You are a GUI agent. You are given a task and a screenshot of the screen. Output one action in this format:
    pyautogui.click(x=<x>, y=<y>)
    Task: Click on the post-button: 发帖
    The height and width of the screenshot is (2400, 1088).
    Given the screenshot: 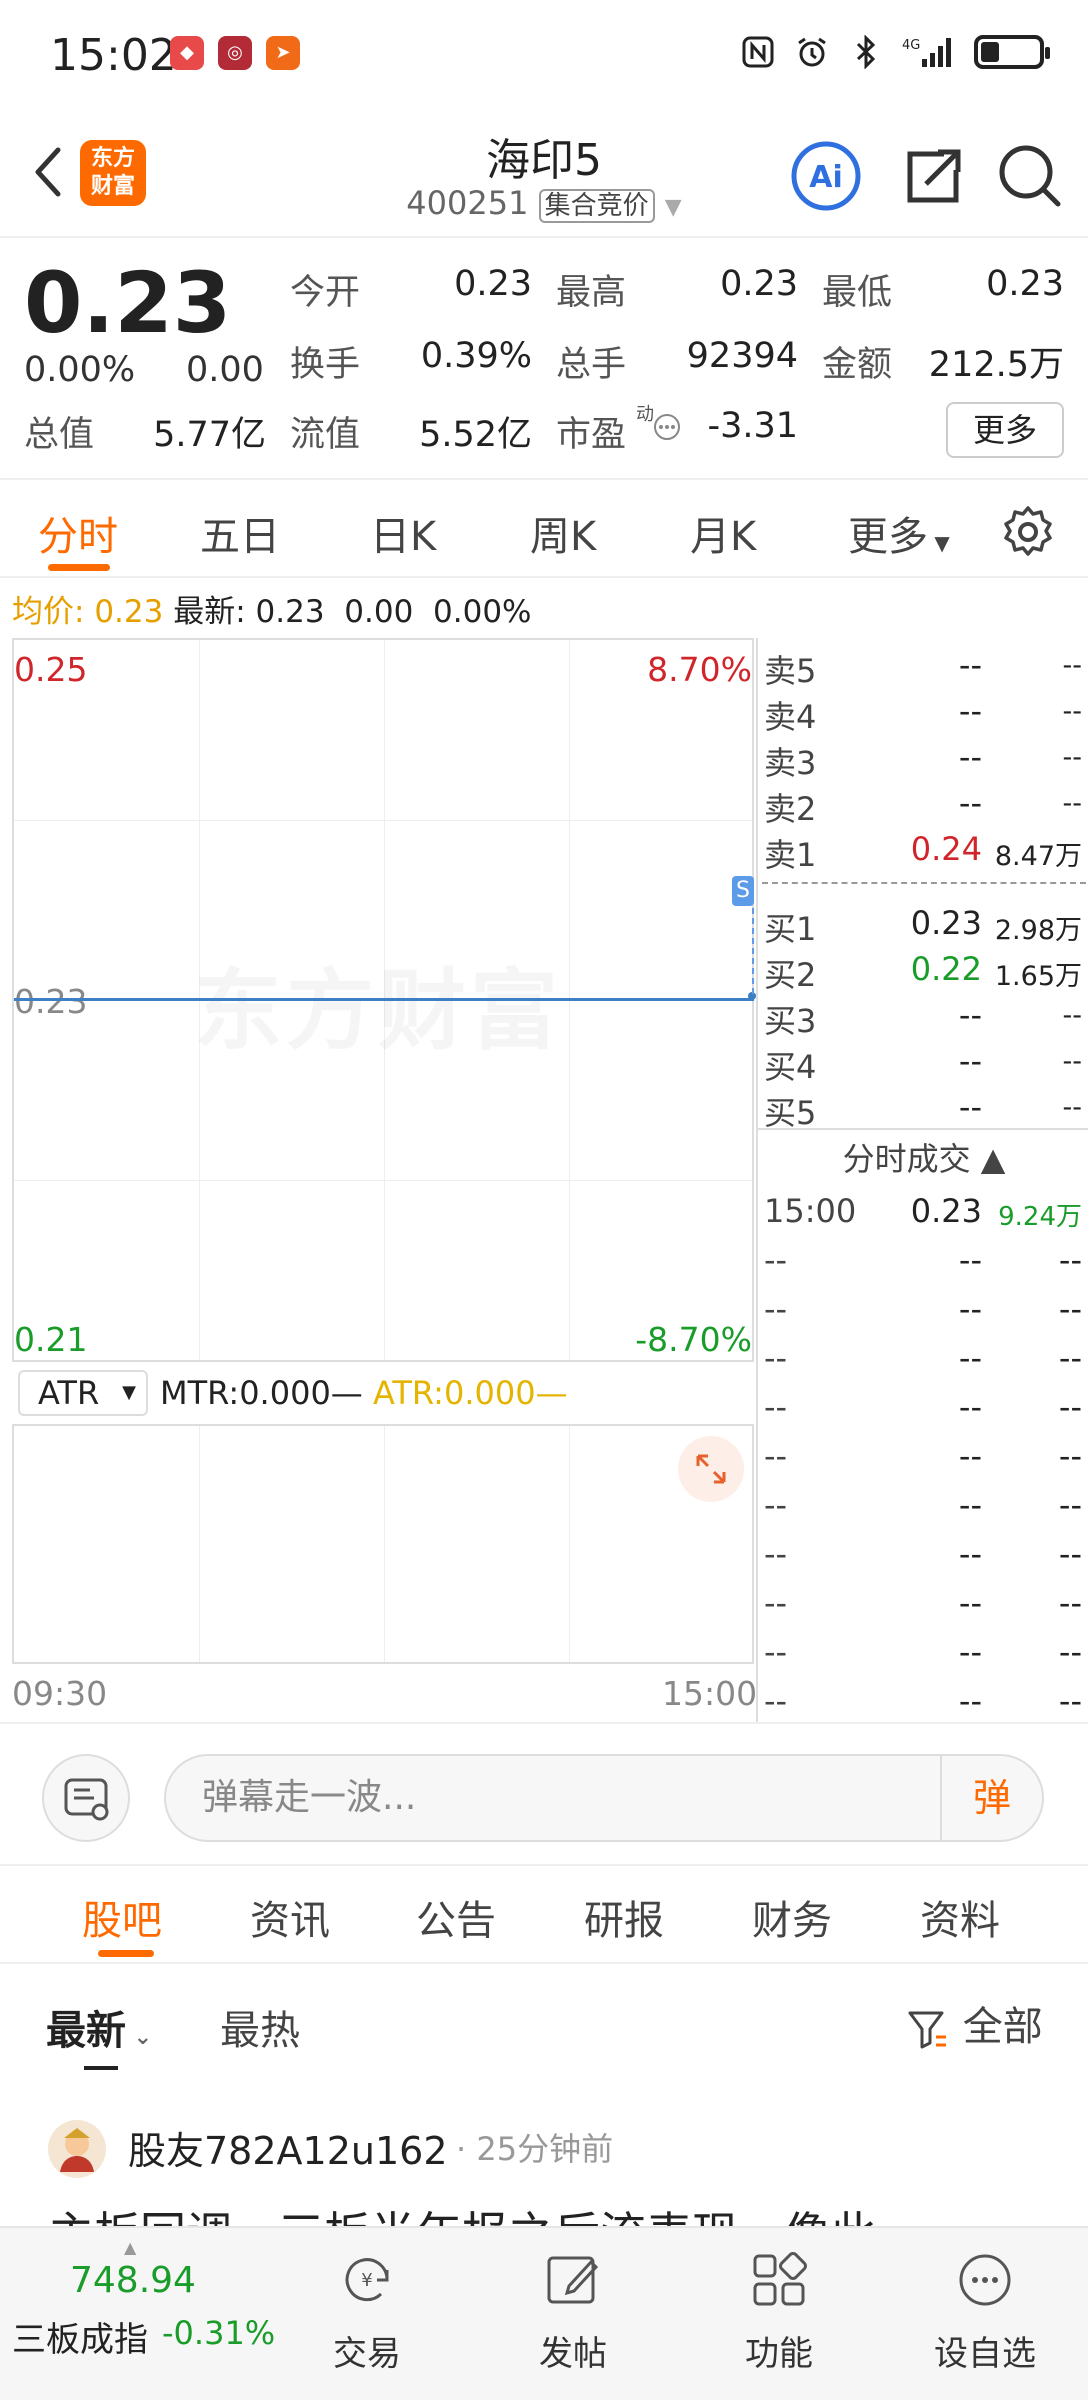 What is the action you would take?
    pyautogui.click(x=573, y=2311)
    